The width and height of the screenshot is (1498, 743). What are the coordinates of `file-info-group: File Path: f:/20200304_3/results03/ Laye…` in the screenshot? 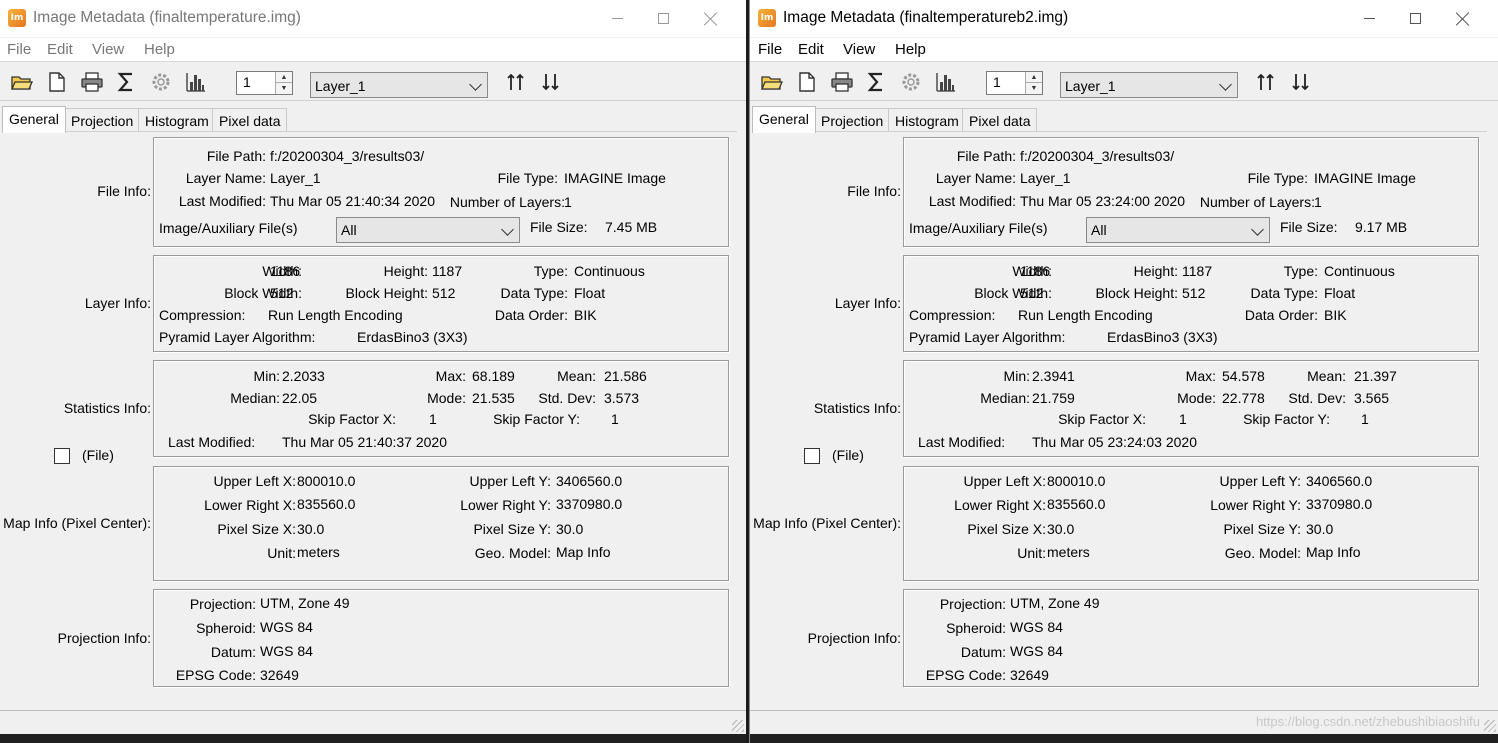 It's located at (1191, 192).